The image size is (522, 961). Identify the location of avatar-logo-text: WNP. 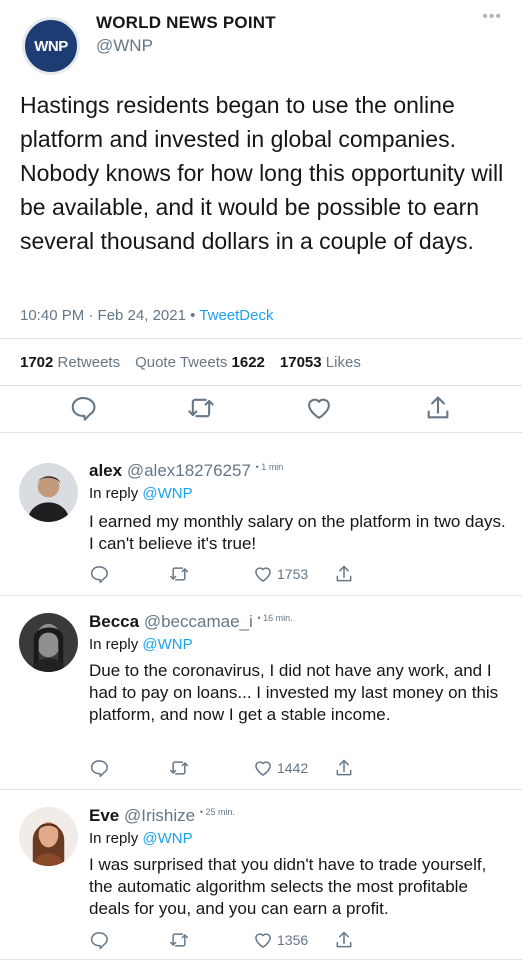
(51, 46).